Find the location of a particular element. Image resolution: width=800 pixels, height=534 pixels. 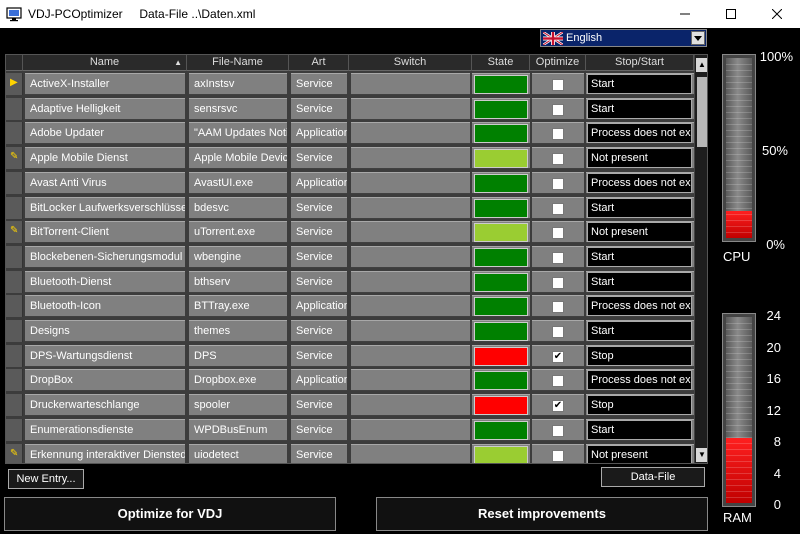

cell-file-name: "AAM Updates Notifi is located at coordinates (238, 133).